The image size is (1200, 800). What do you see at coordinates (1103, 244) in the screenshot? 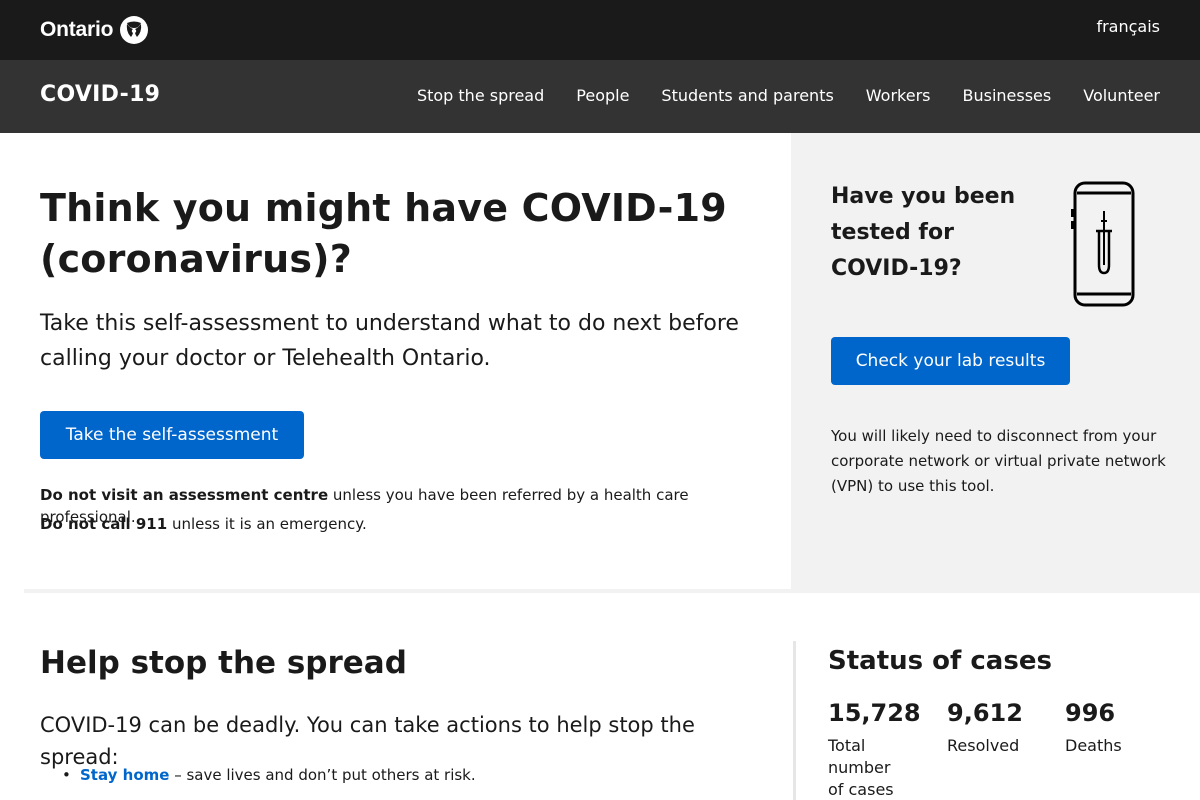
I see `lab-test-phone-icon` at bounding box center [1103, 244].